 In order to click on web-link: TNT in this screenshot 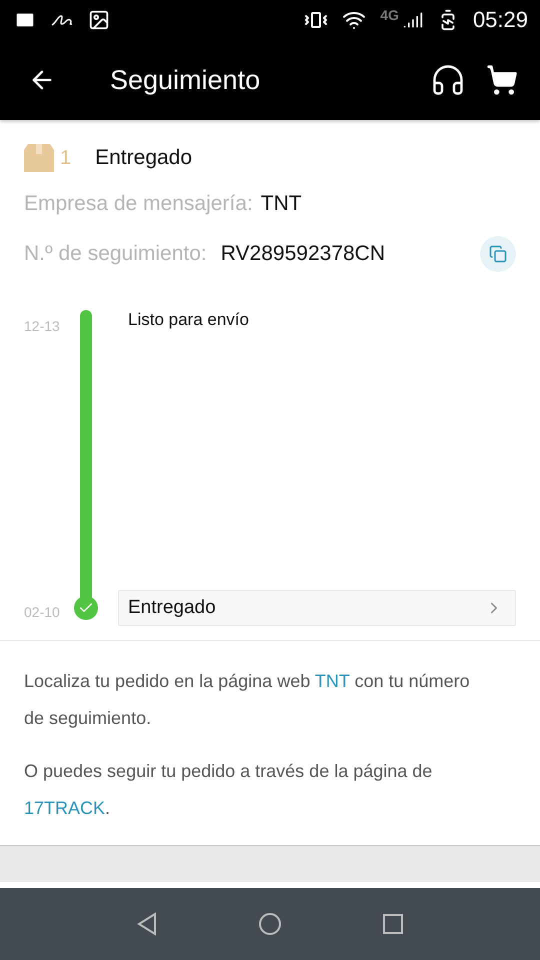, I will do `click(332, 681)`.